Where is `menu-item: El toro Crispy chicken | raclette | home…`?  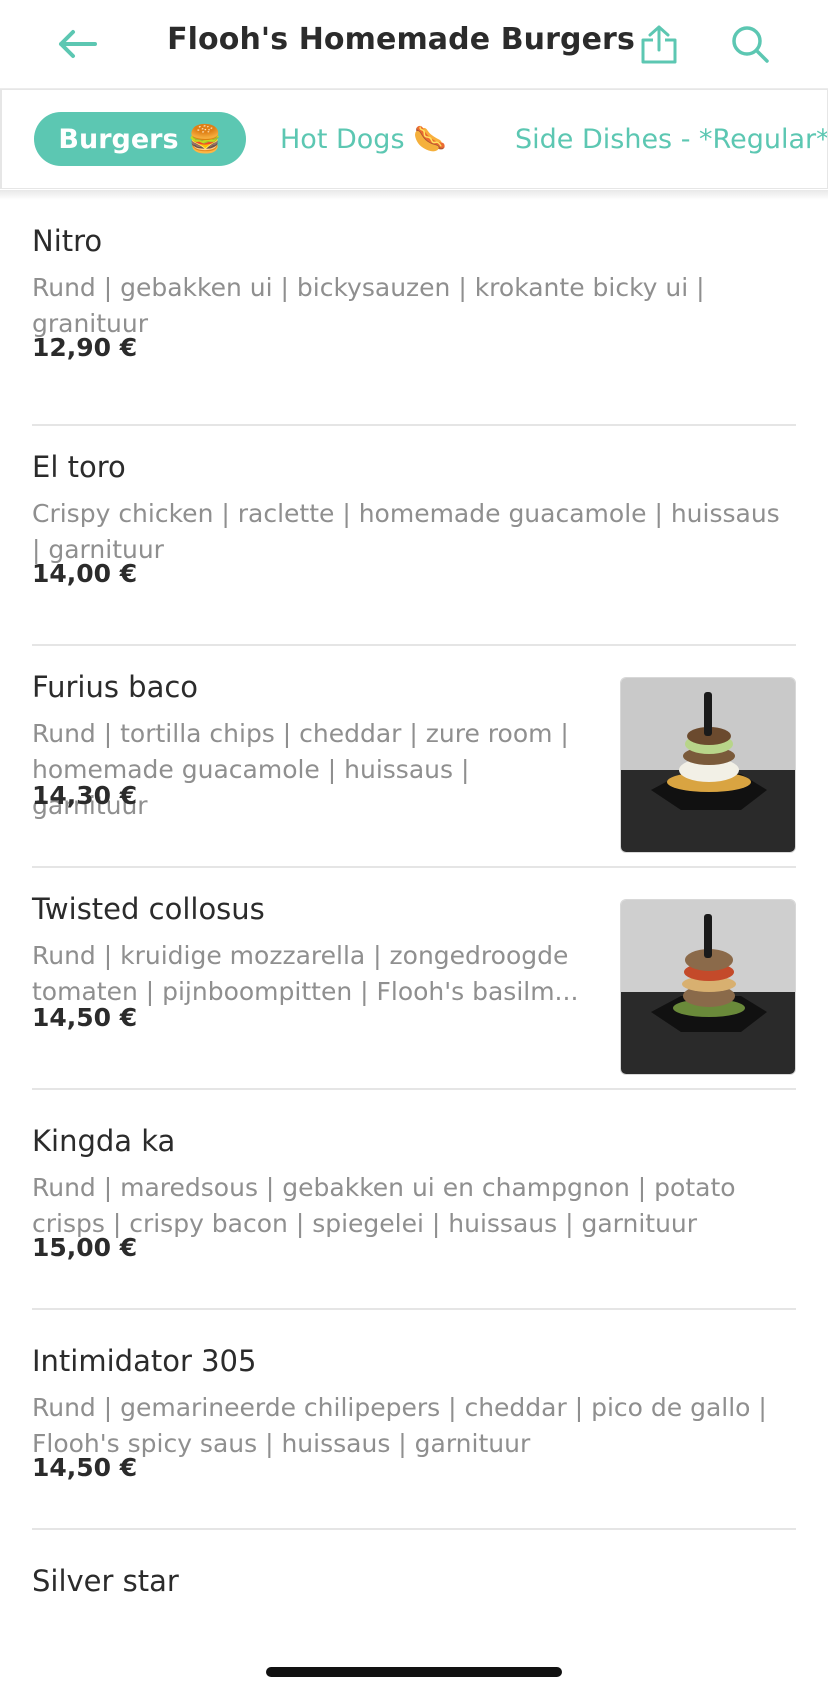 menu-item: El toro Crispy chicken | raclette | home… is located at coordinates (414, 536).